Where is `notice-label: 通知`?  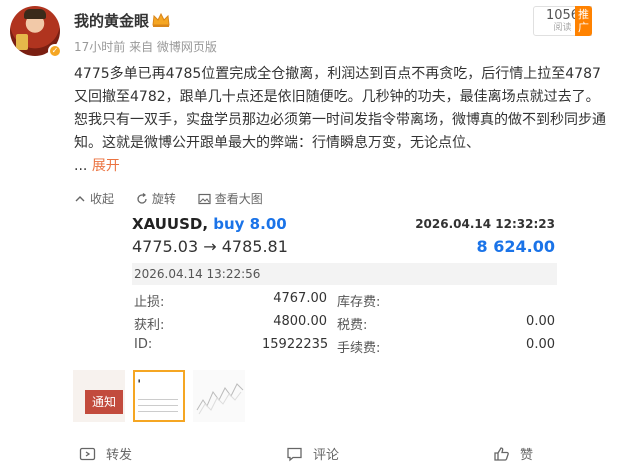 notice-label: 通知 is located at coordinates (104, 402).